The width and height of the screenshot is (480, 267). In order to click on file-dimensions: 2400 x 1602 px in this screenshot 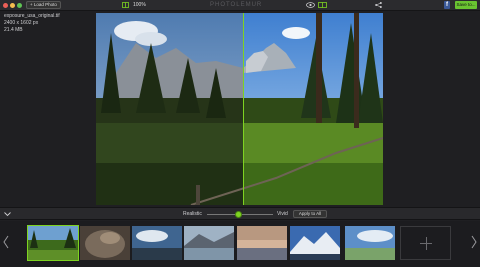, I will do `click(21, 23)`.